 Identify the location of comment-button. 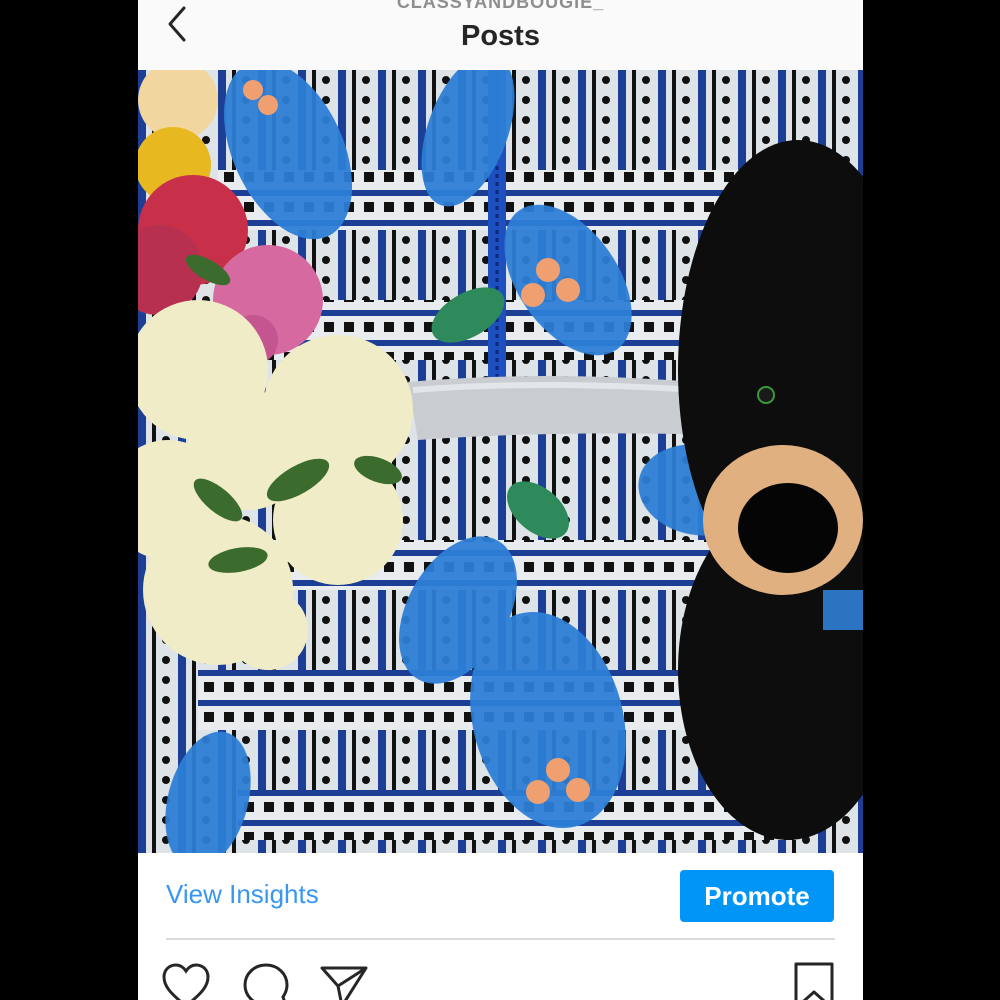
(266, 980).